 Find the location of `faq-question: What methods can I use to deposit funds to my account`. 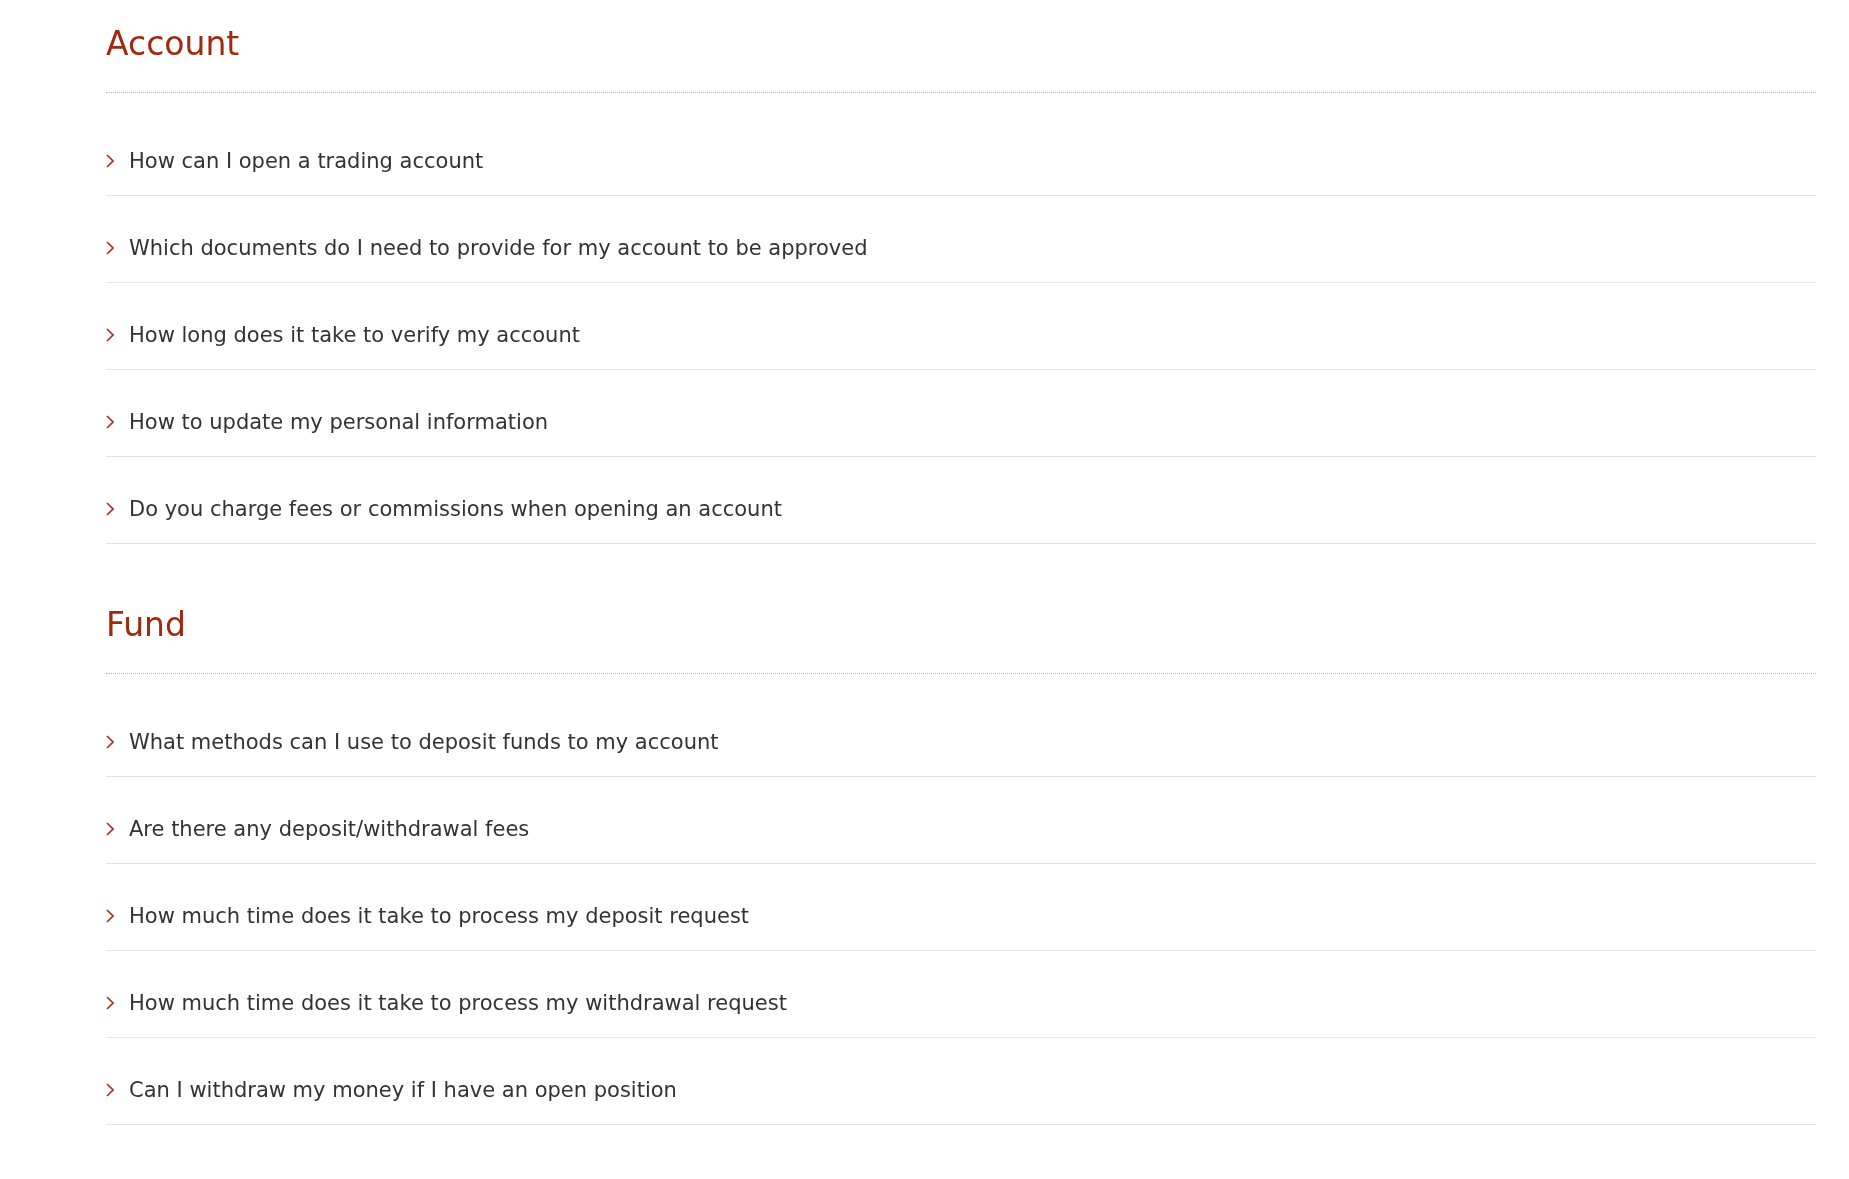

faq-question: What methods can I use to deposit funds to my account is located at coordinates (424, 742).